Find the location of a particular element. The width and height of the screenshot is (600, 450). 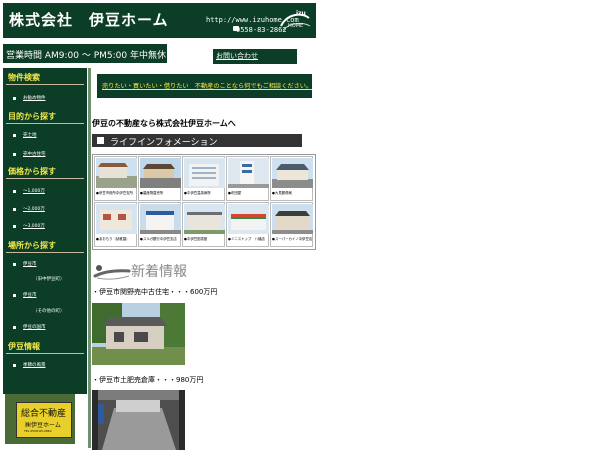

sidebar-section-title: 物件検索 is located at coordinates (24, 77).